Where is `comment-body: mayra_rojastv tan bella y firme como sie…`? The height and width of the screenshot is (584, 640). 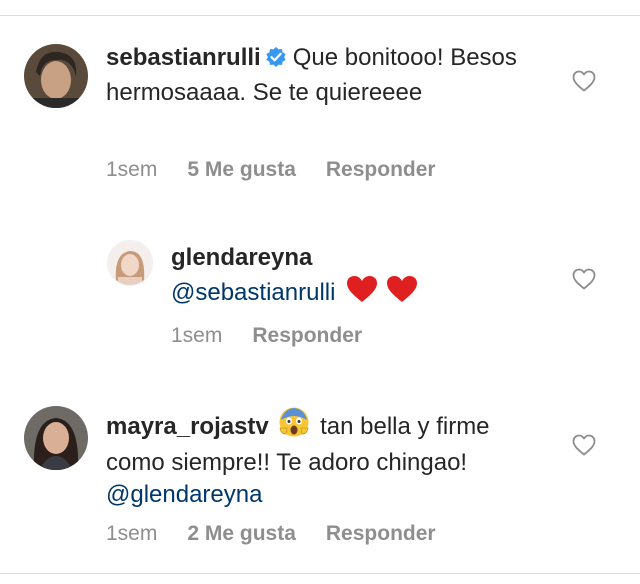 comment-body: mayra_rojastv tan bella y firme como sie… is located at coordinates (316, 458).